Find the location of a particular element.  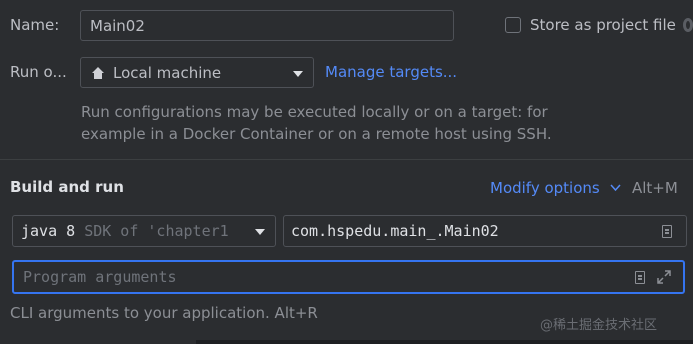

run-target-dropdown: Local machine is located at coordinates (197, 72).